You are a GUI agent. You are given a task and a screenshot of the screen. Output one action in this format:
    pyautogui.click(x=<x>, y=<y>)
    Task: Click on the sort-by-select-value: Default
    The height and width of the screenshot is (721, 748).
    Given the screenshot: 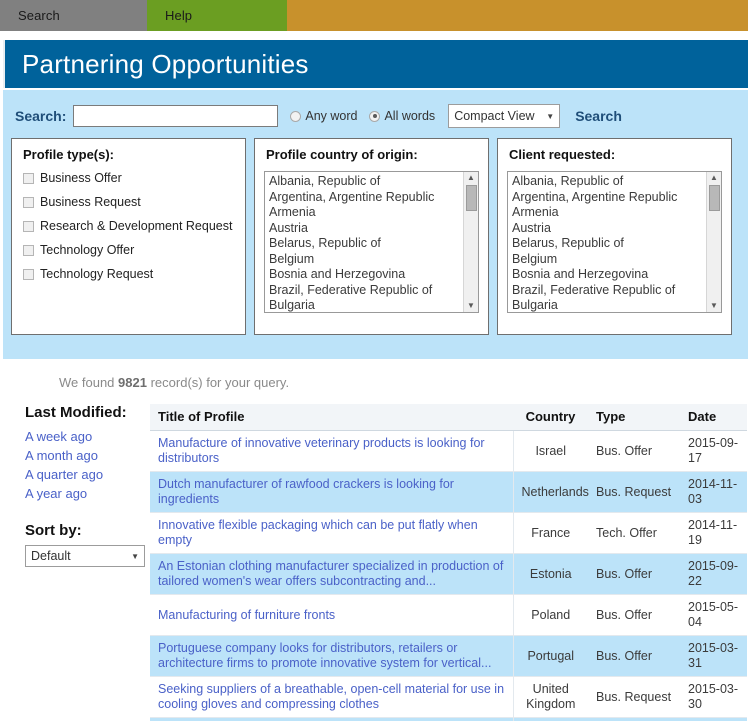 What is the action you would take?
    pyautogui.click(x=51, y=556)
    